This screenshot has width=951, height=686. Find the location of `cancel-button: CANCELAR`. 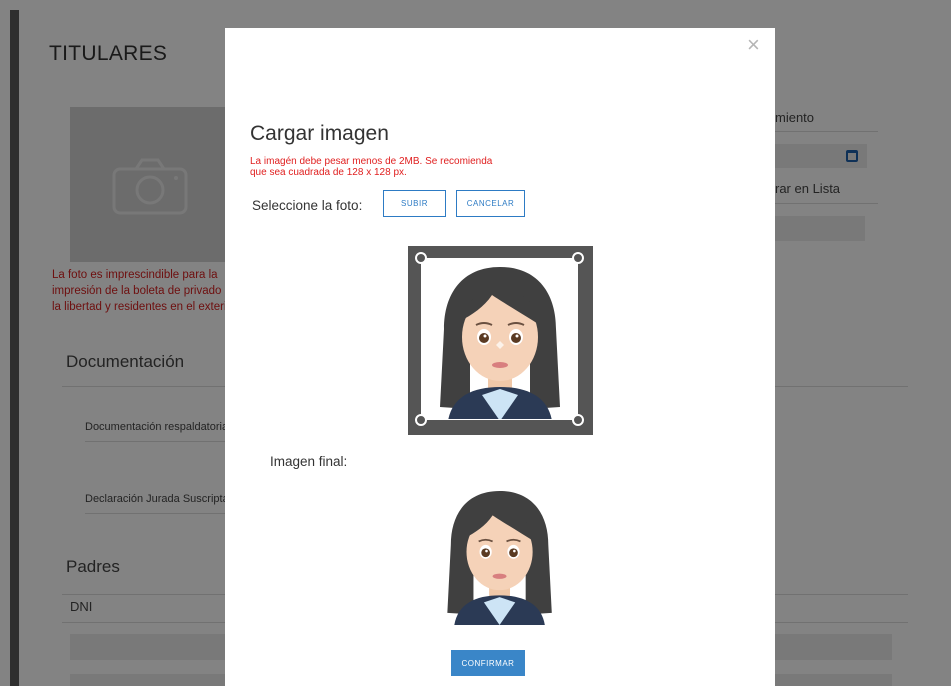

cancel-button: CANCELAR is located at coordinates (490, 203).